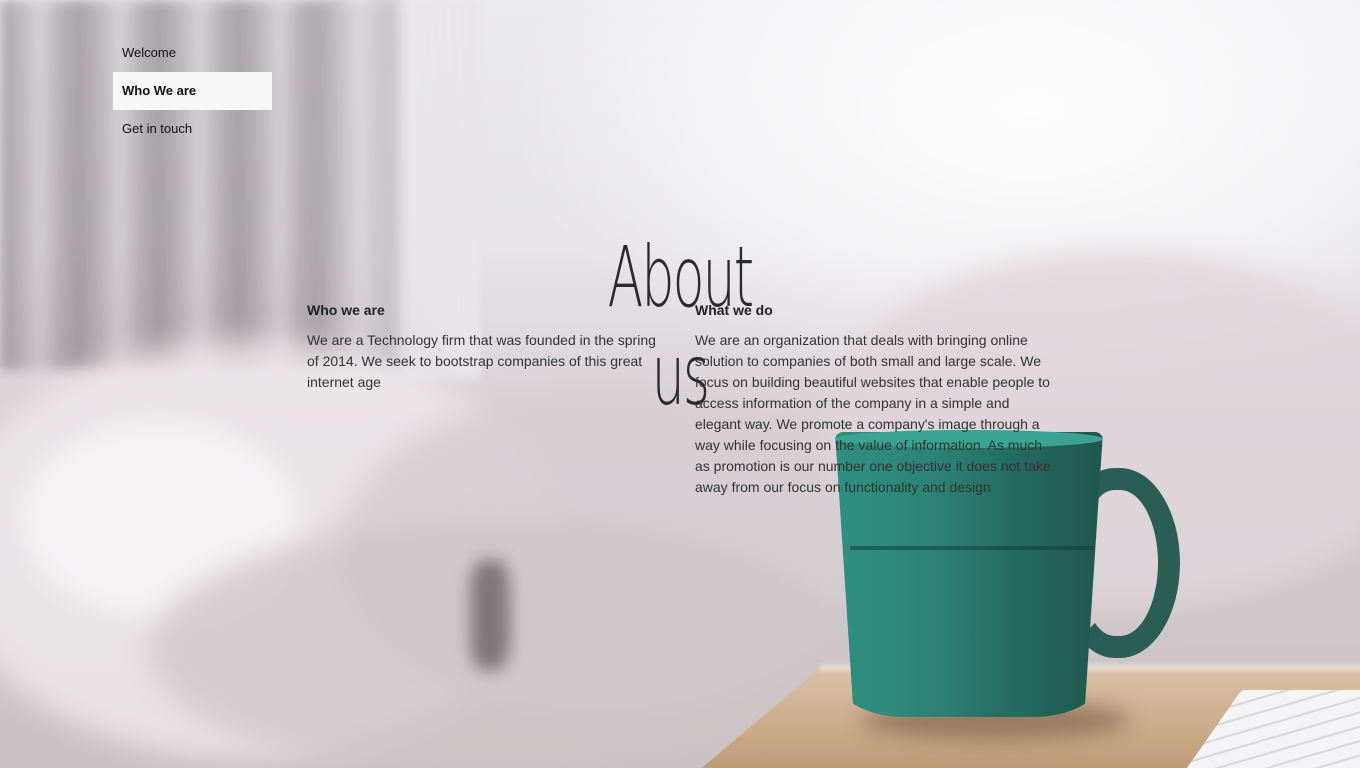  I want to click on section-heading: Who we are, so click(346, 310).